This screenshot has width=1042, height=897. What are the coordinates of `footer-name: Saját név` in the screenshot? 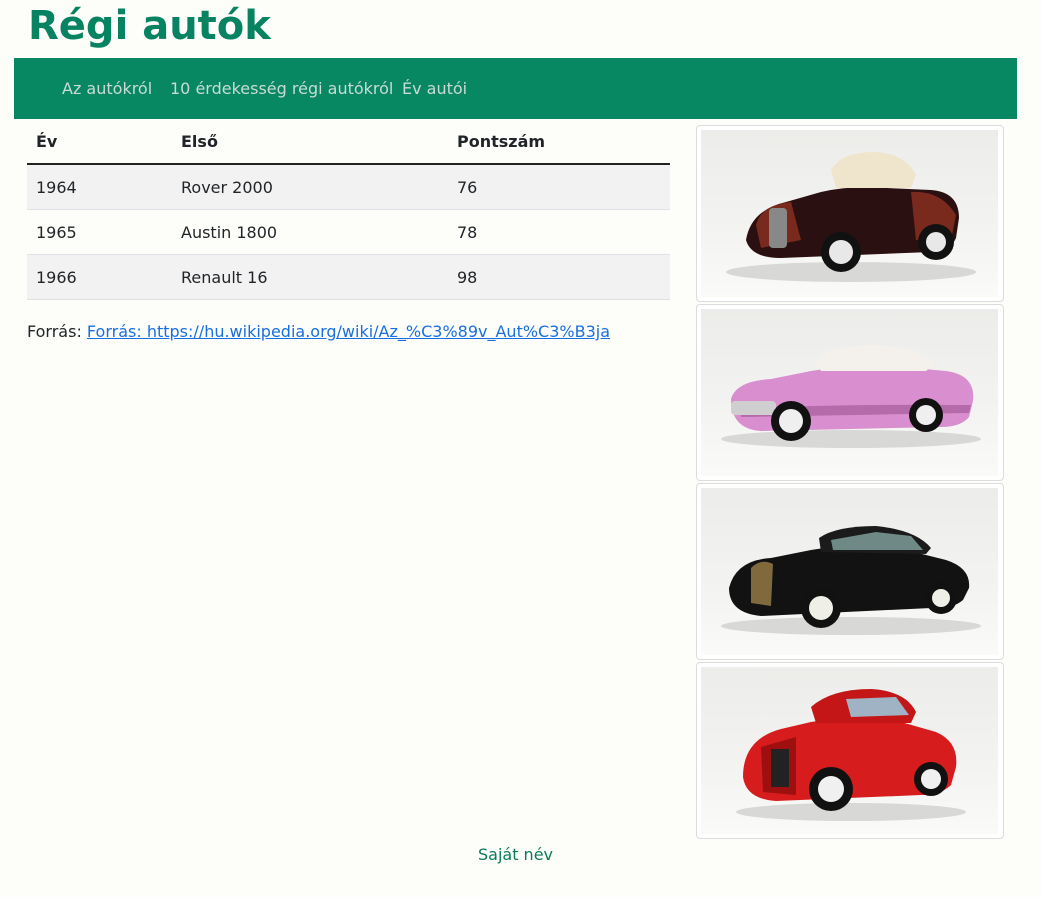 It's located at (515, 854).